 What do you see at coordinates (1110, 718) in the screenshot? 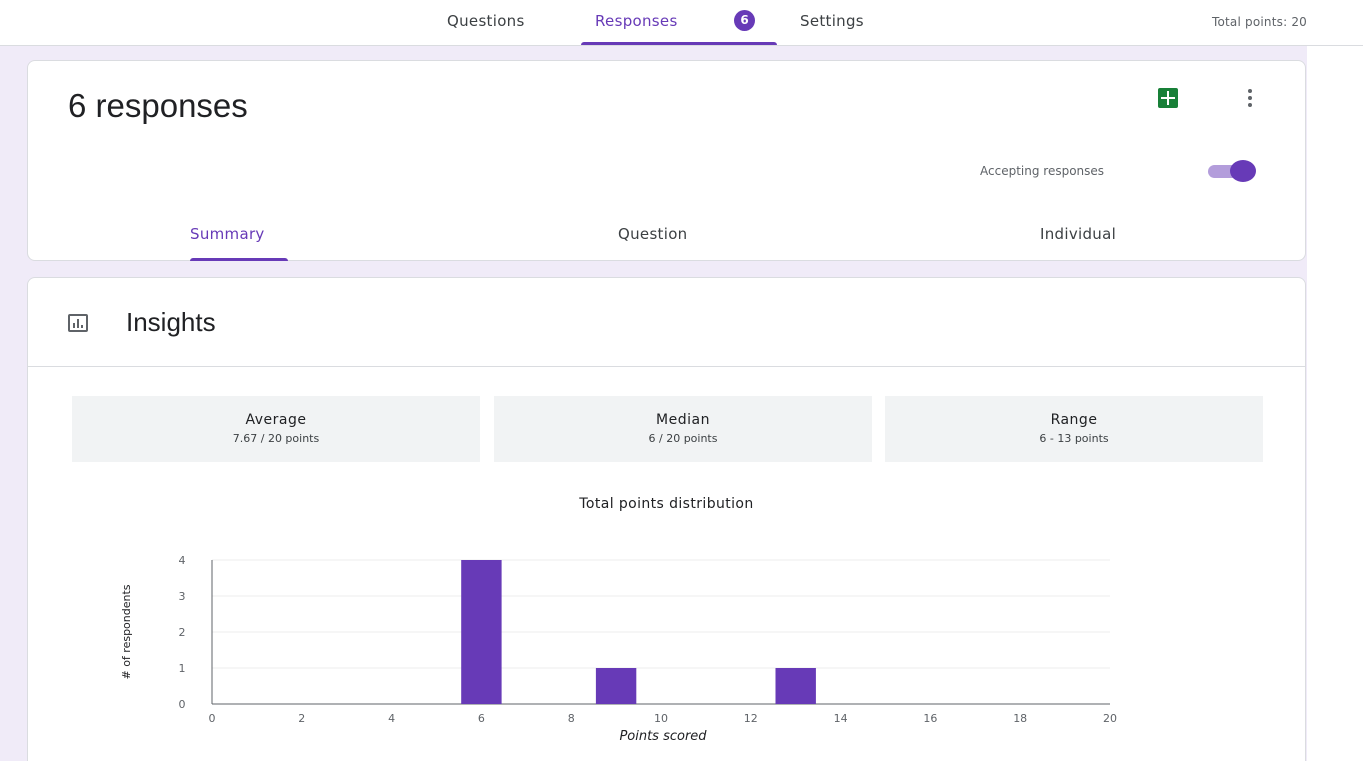
I see `x-tick-label: 20` at bounding box center [1110, 718].